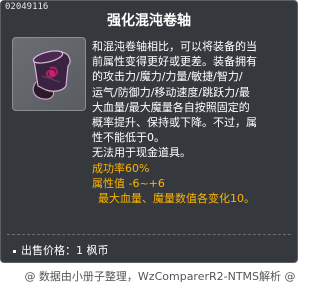 The image size is (320, 288). I want to click on divider, so click(149, 234).